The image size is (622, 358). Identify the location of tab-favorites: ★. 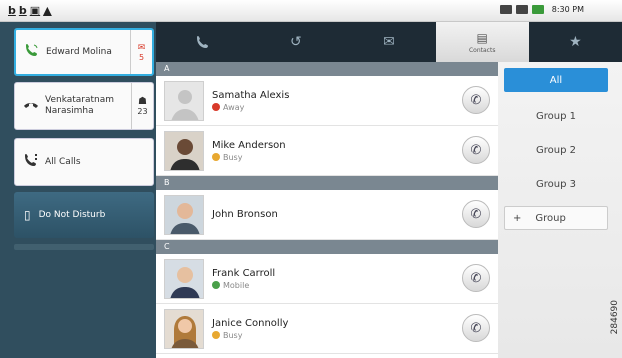
(575, 42).